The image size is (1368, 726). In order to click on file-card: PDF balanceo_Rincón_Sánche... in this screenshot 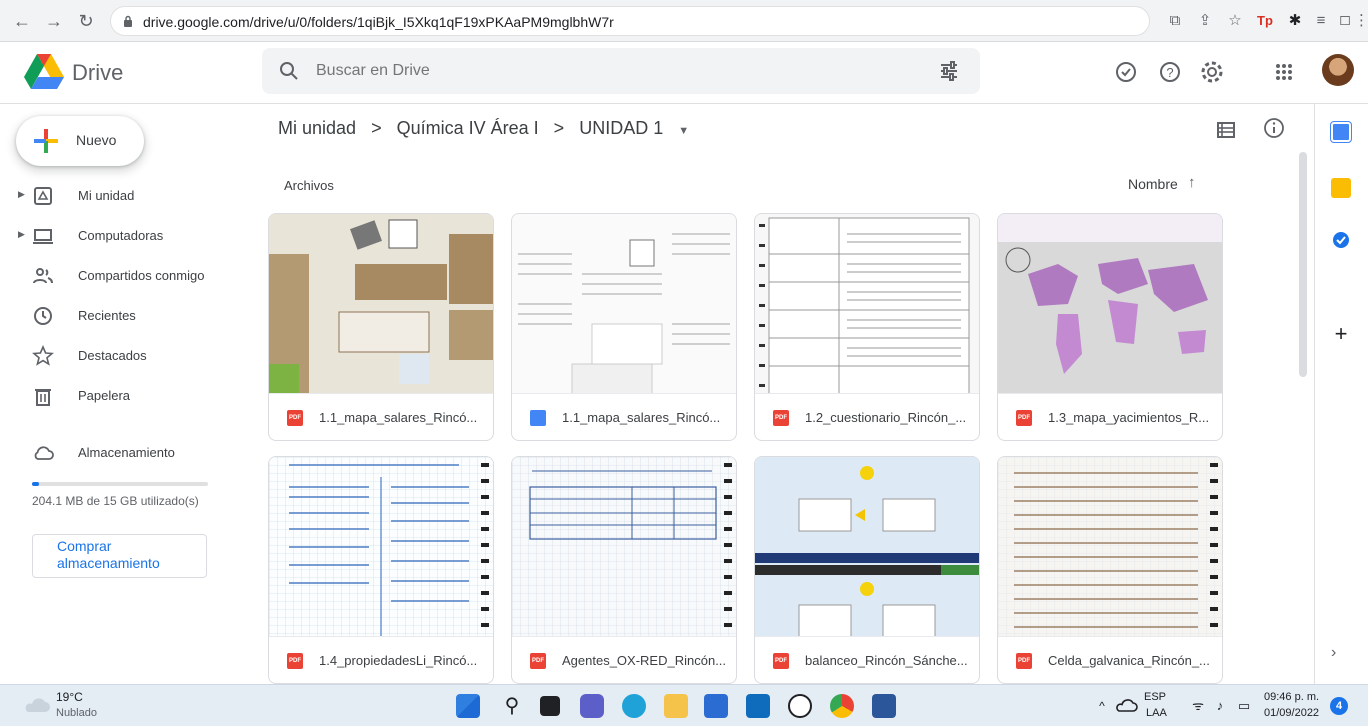, I will do `click(867, 570)`.